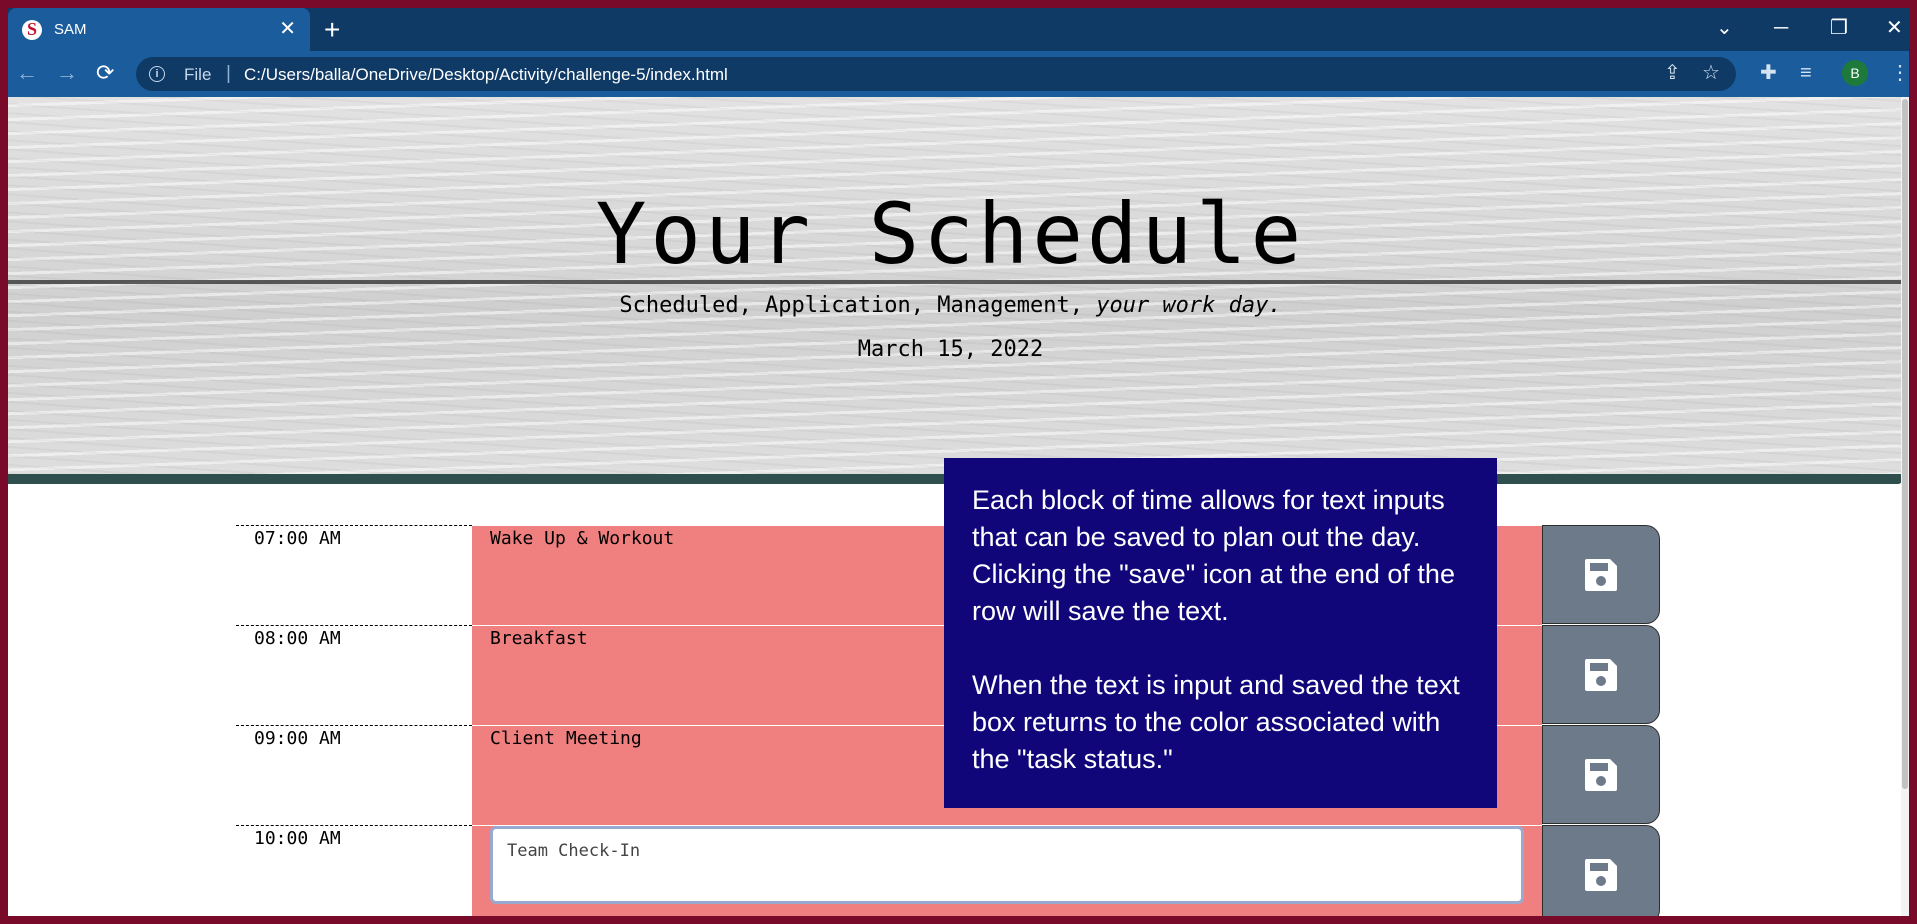 The width and height of the screenshot is (1917, 924). I want to click on lead-emphasis: your work day., so click(1189, 305).